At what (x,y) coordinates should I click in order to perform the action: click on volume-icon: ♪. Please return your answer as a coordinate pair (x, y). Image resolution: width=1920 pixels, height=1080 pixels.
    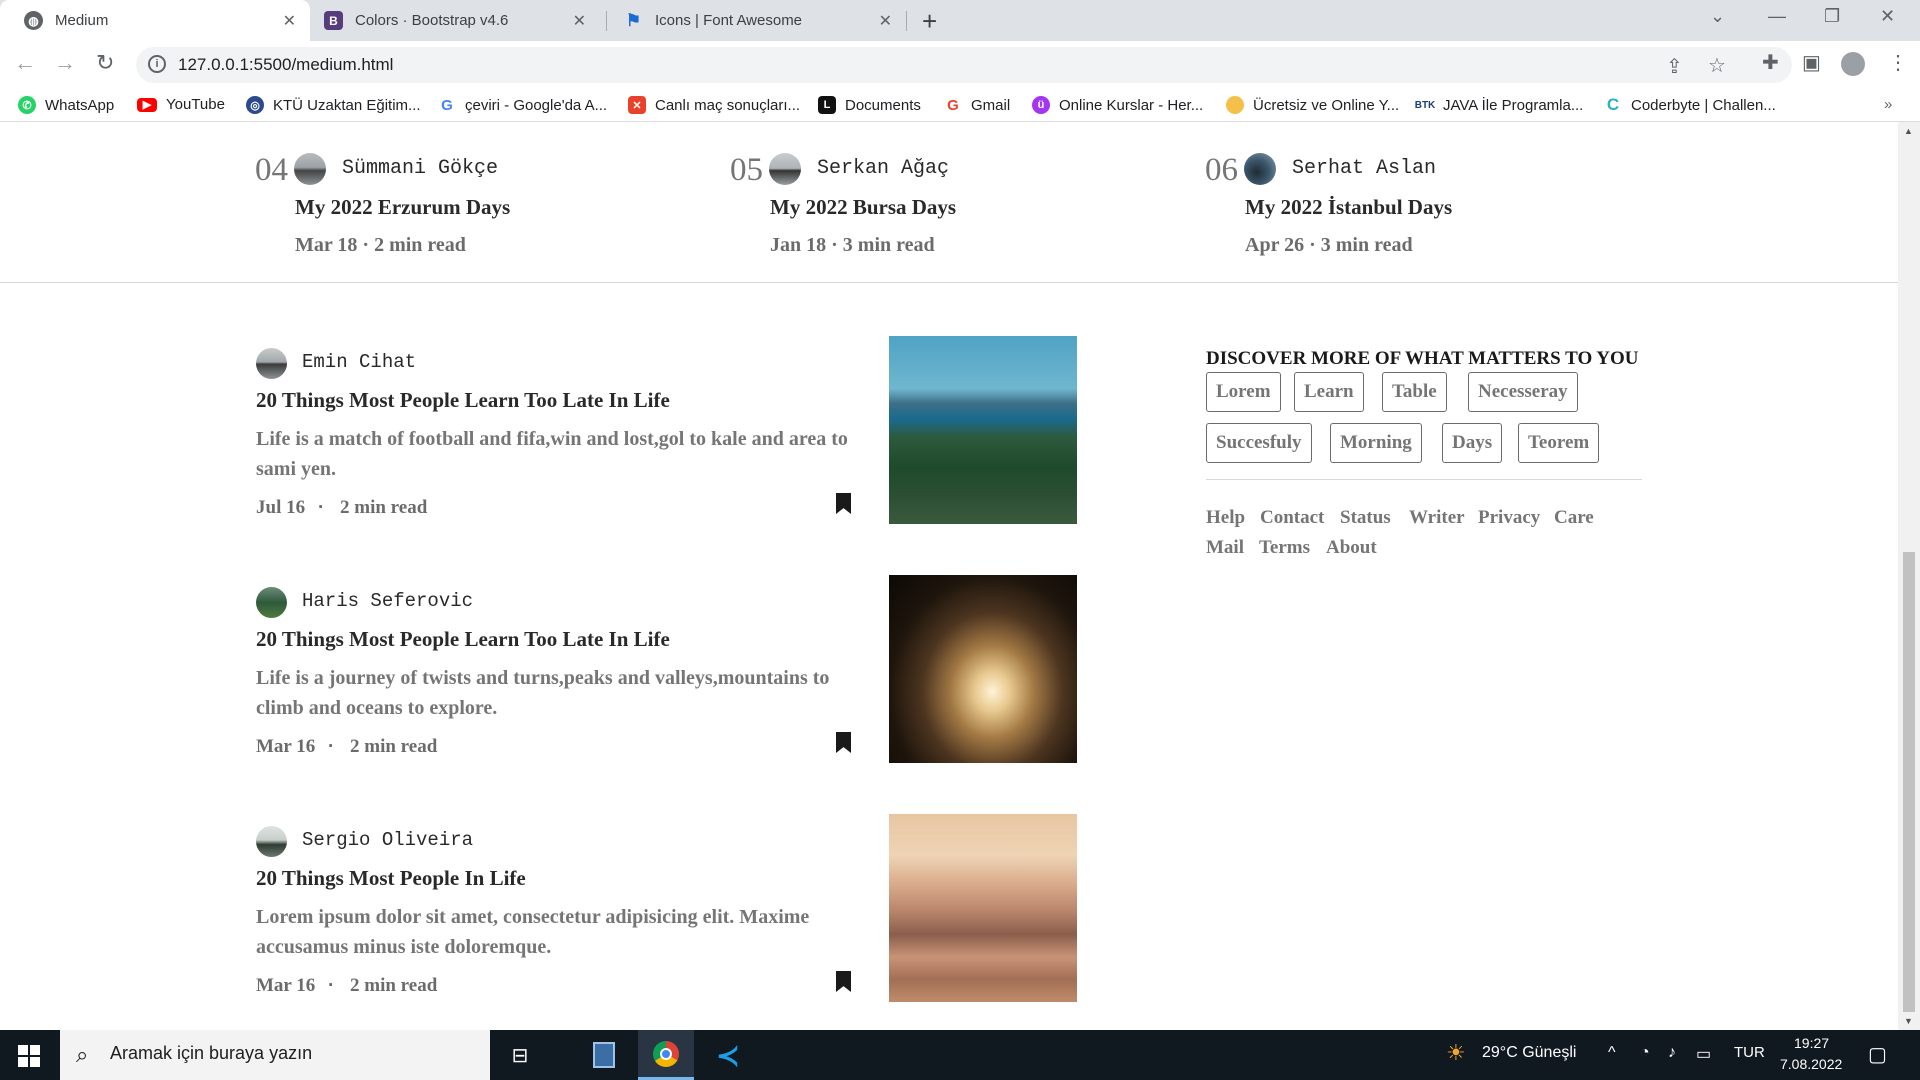
    Looking at the image, I should click on (1672, 1053).